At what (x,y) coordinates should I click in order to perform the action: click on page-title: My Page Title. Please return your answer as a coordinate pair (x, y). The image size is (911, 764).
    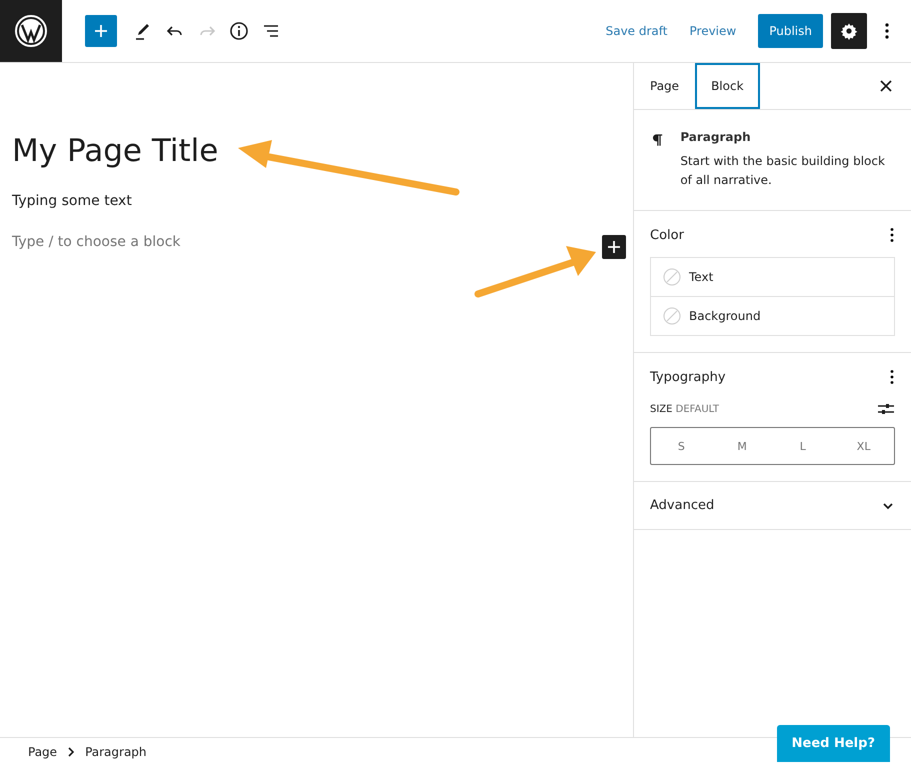
    Looking at the image, I should click on (316, 151).